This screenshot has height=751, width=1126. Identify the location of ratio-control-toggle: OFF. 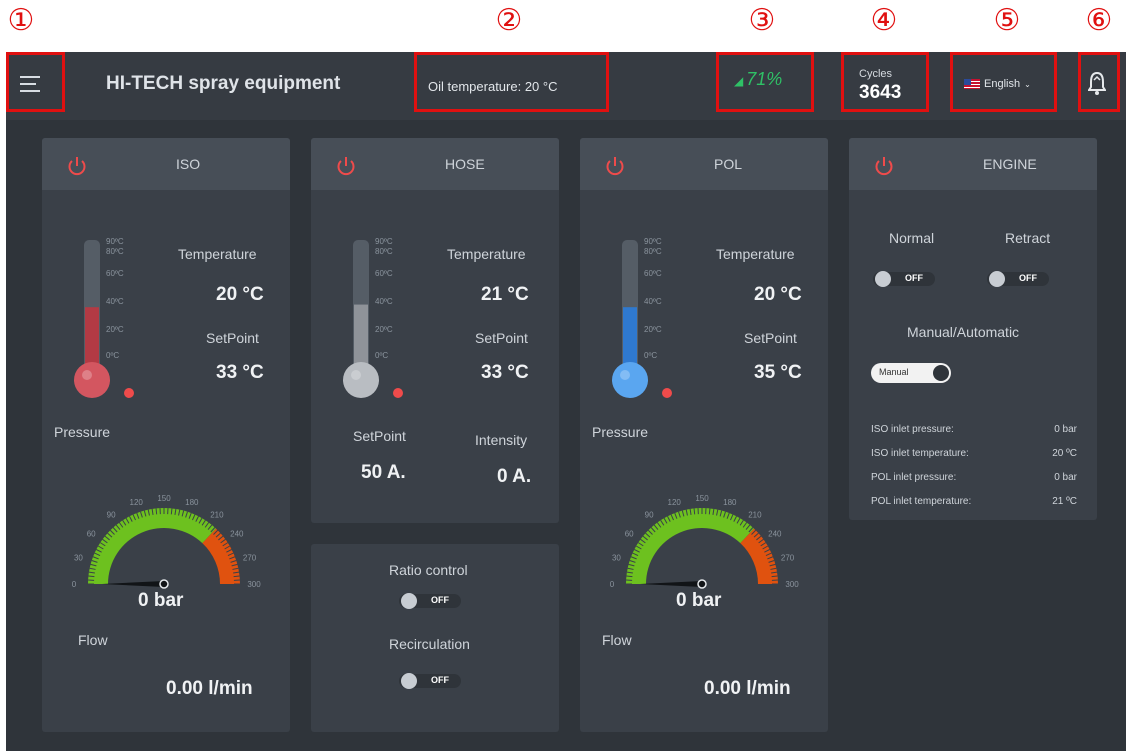
(430, 601).